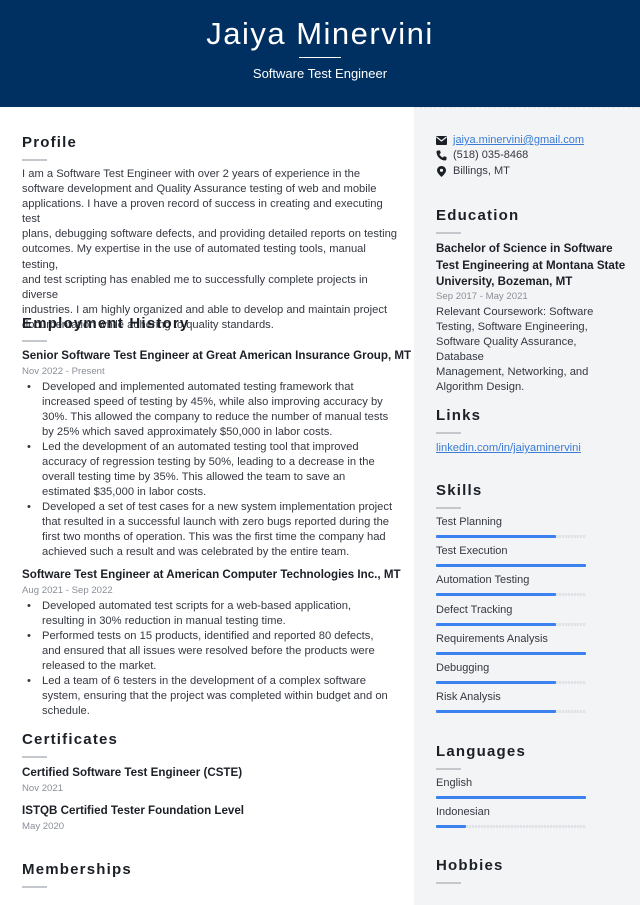 This screenshot has height=905, width=640. Describe the element at coordinates (70, 739) in the screenshot. I see `certificates-heading: Certificates` at that location.